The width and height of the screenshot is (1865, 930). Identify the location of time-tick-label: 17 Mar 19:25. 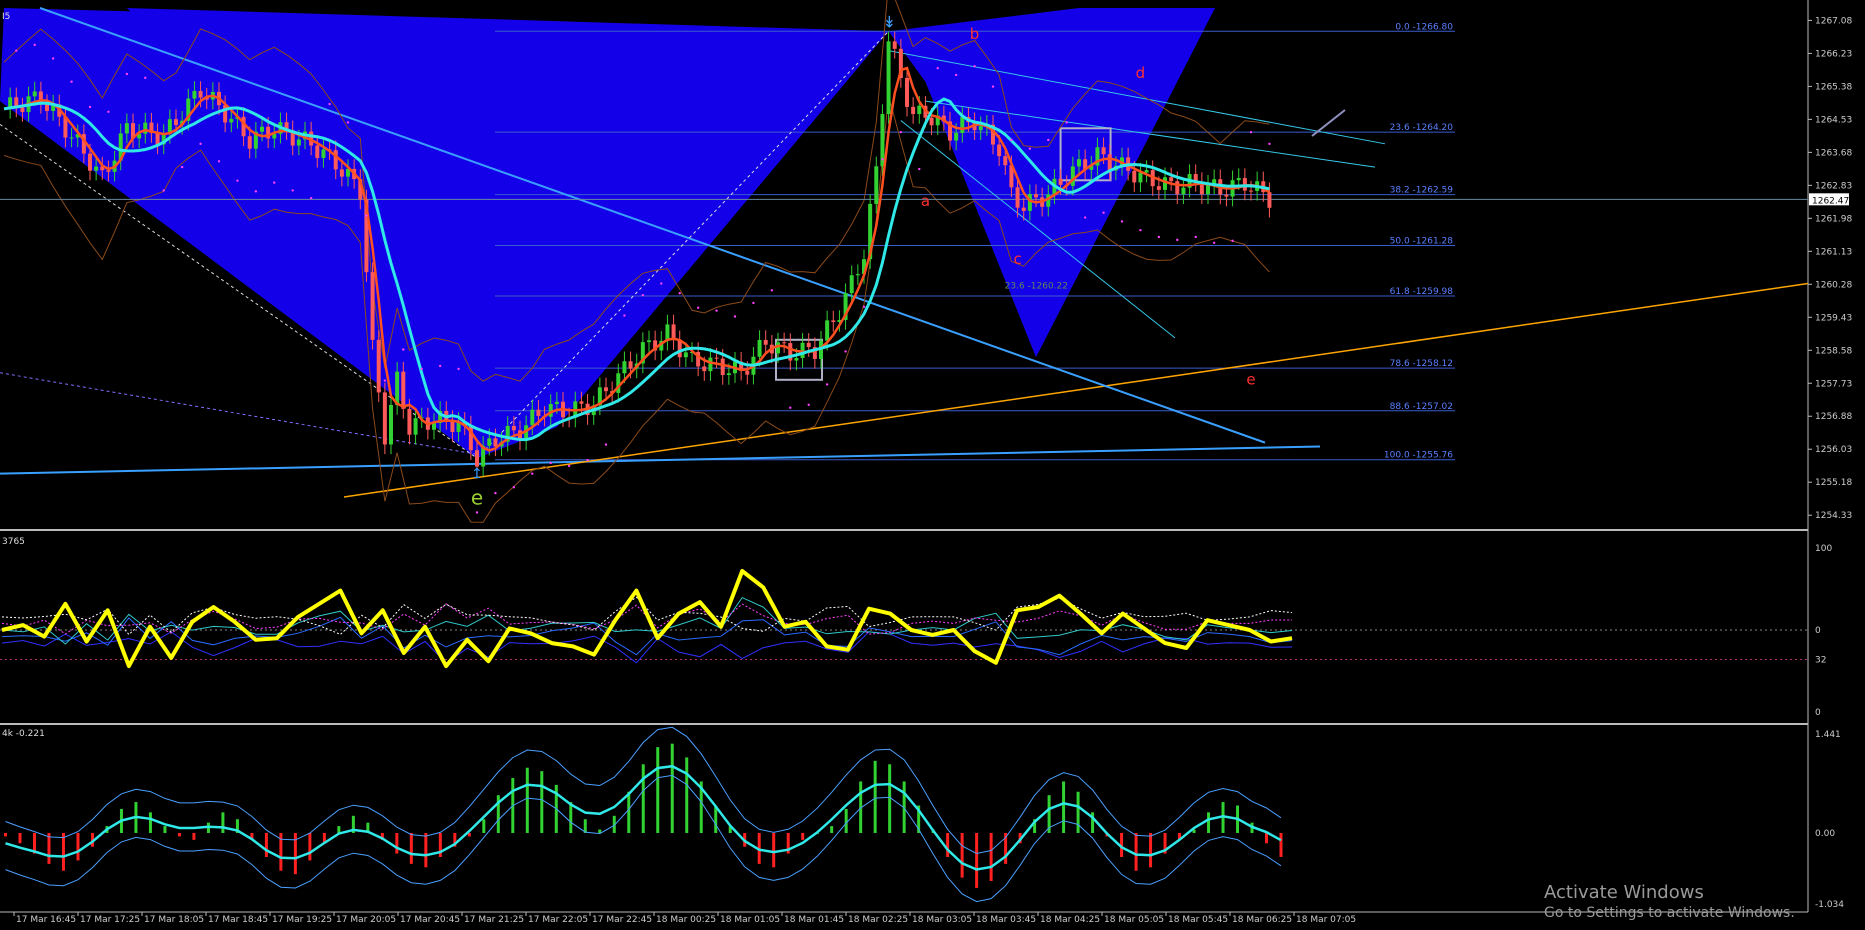
(302, 920).